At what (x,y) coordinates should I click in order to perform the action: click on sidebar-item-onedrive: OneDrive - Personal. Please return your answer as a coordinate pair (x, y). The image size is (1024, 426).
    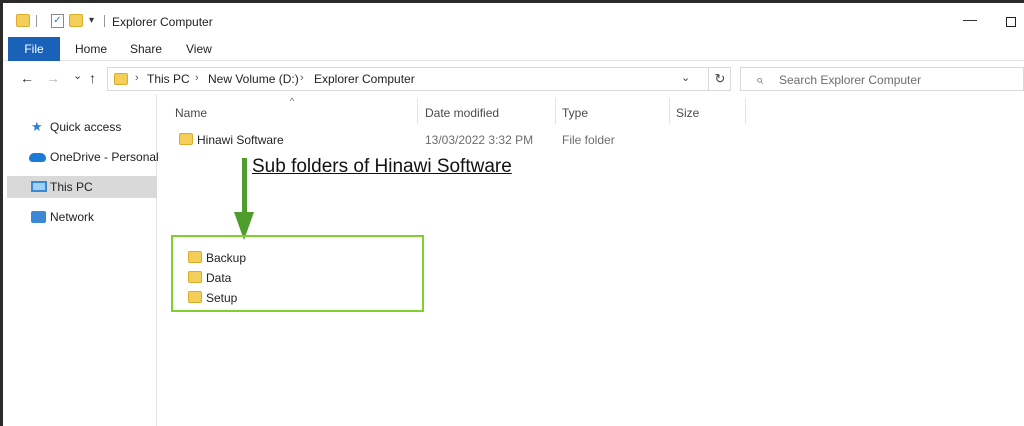
    Looking at the image, I should click on (83, 157).